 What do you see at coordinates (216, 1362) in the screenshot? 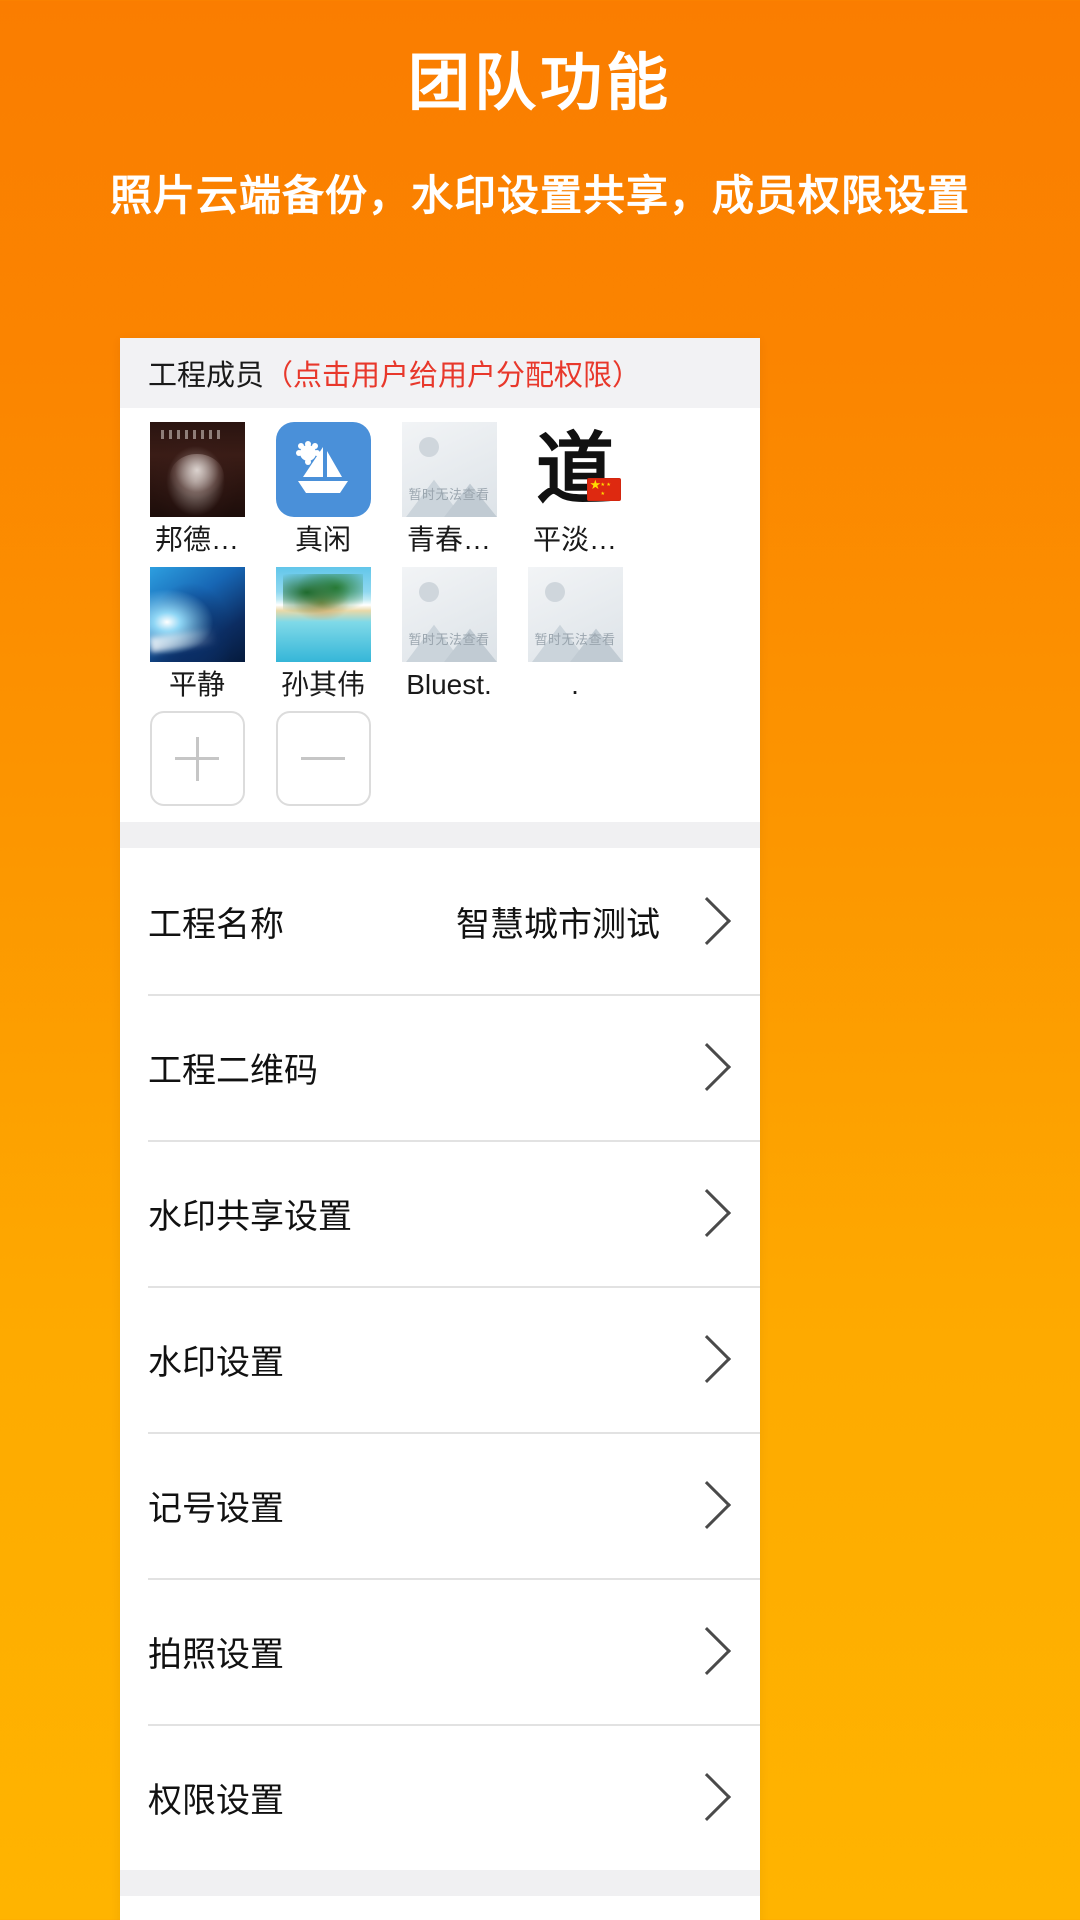
I see `settings-row-label: 水印设置` at bounding box center [216, 1362].